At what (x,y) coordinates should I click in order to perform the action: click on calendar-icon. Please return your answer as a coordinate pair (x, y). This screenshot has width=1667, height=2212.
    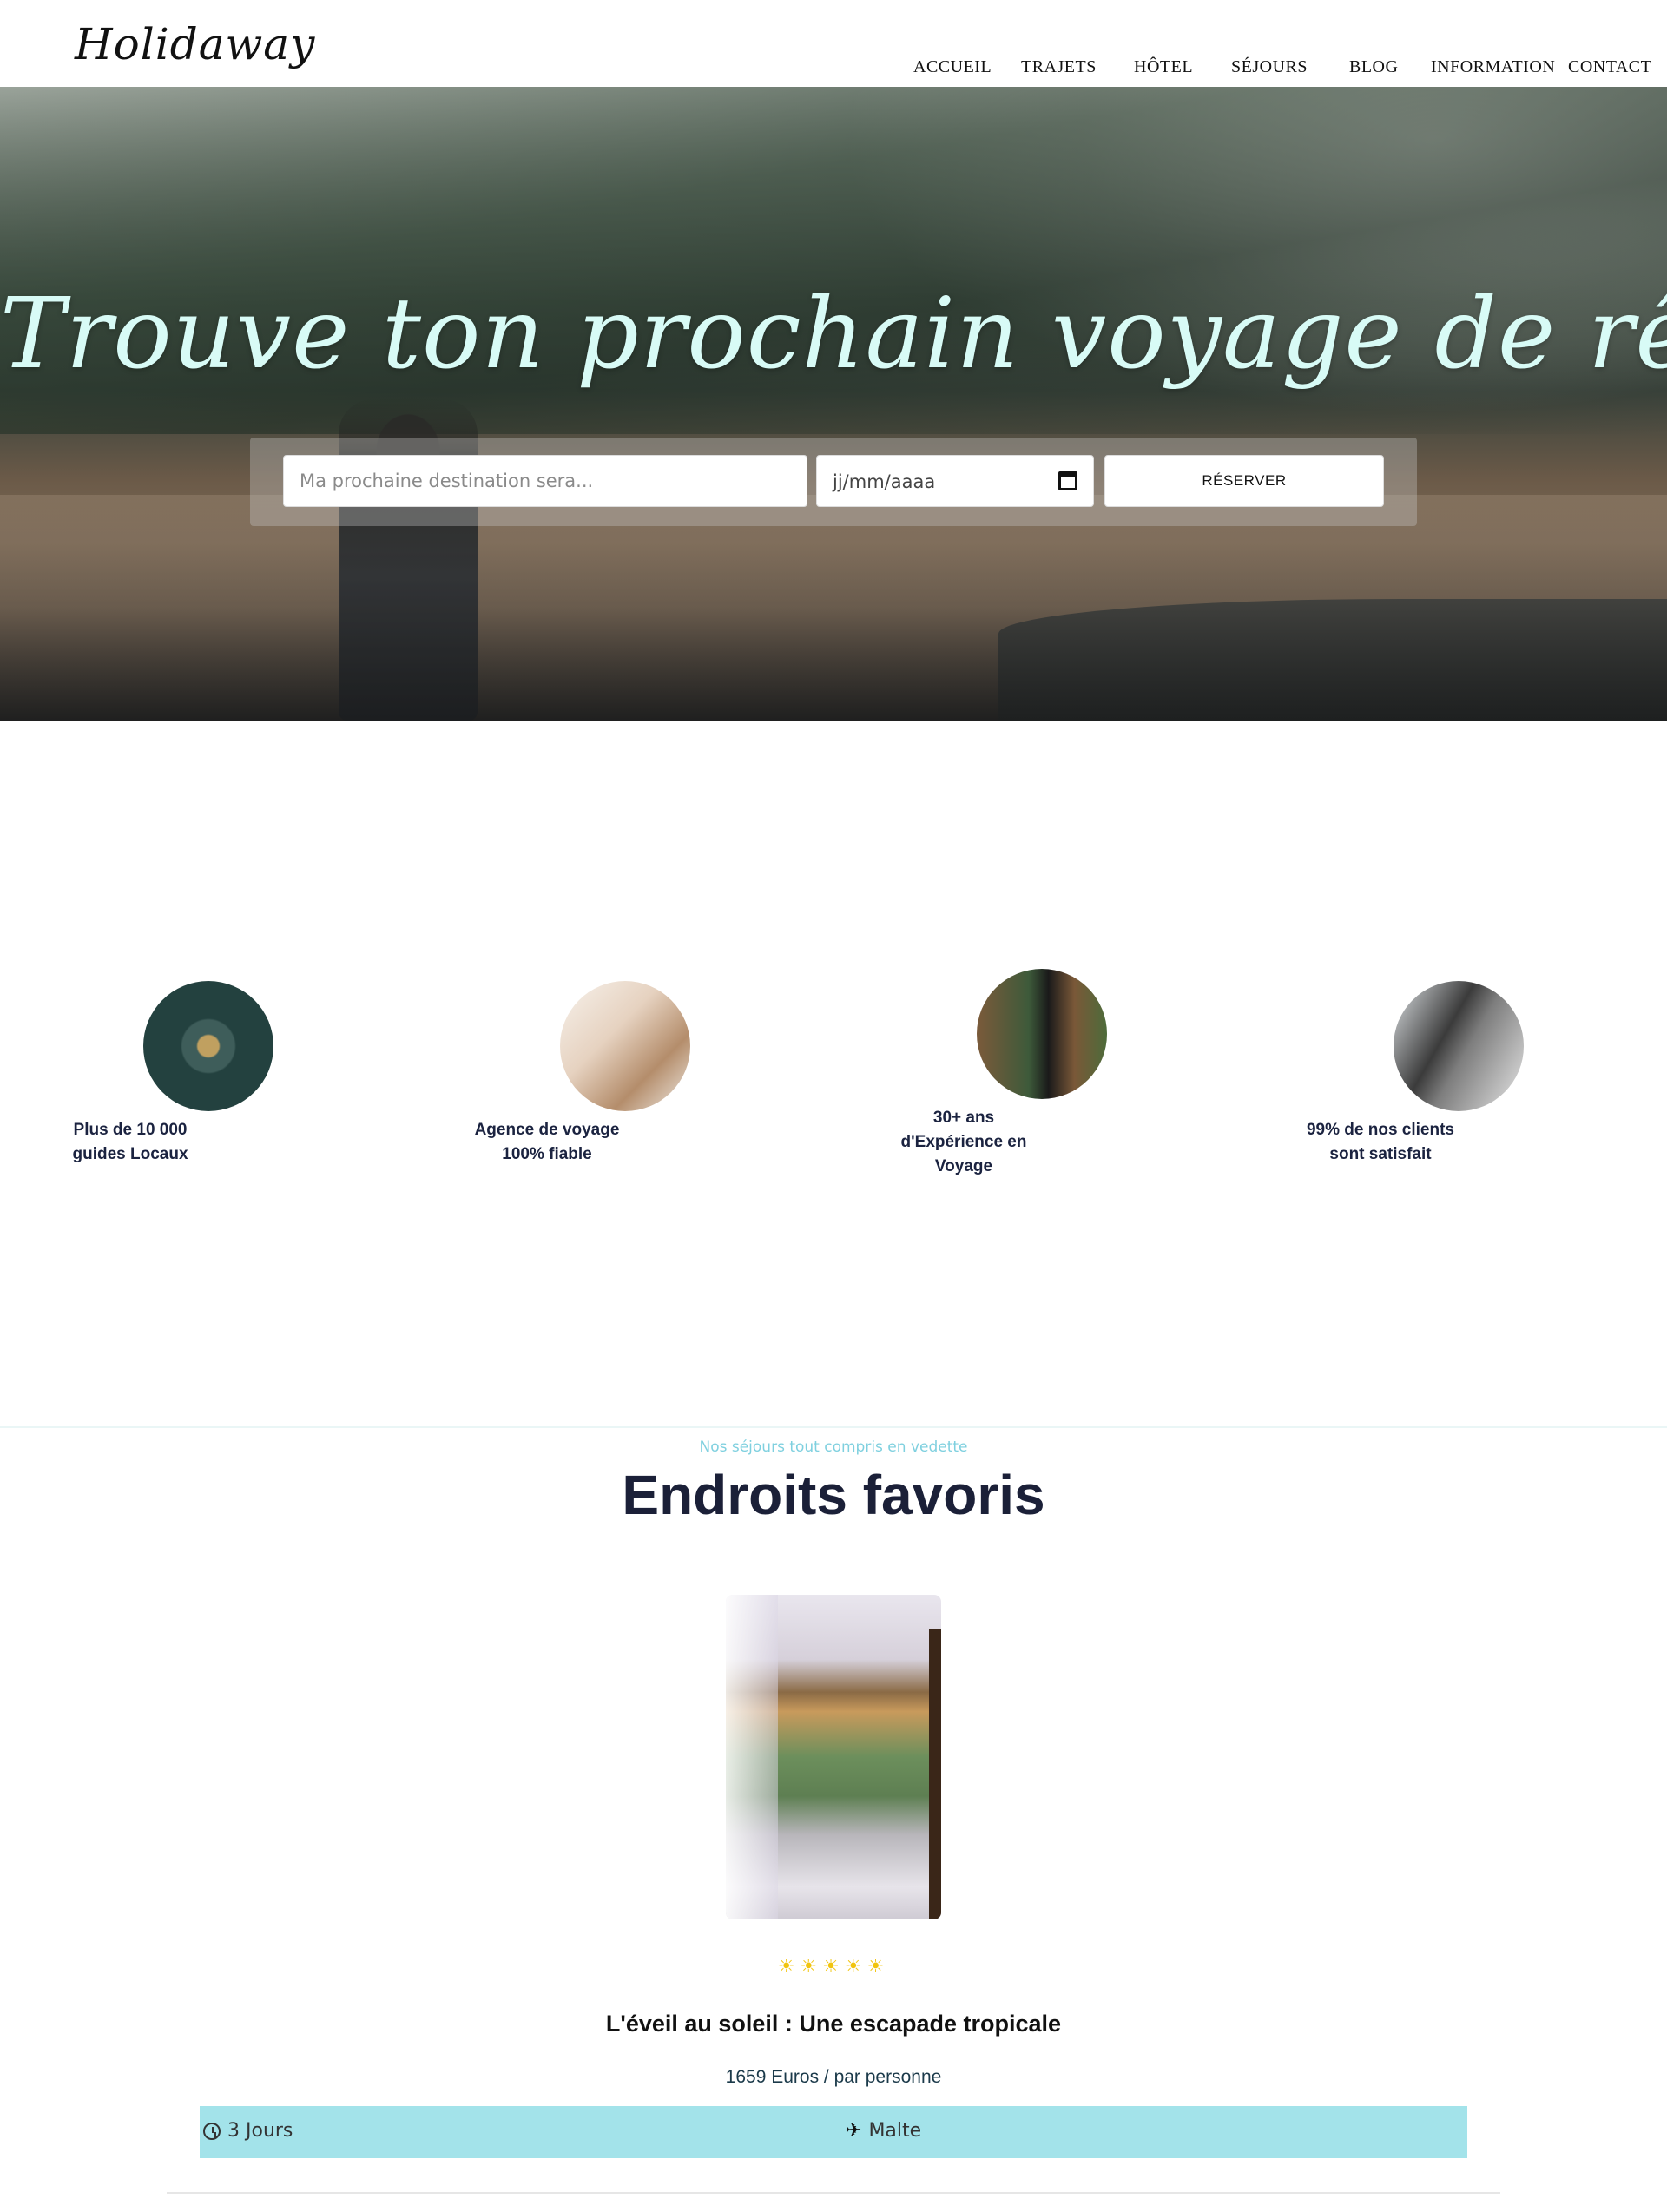
    Looking at the image, I should click on (1067, 480).